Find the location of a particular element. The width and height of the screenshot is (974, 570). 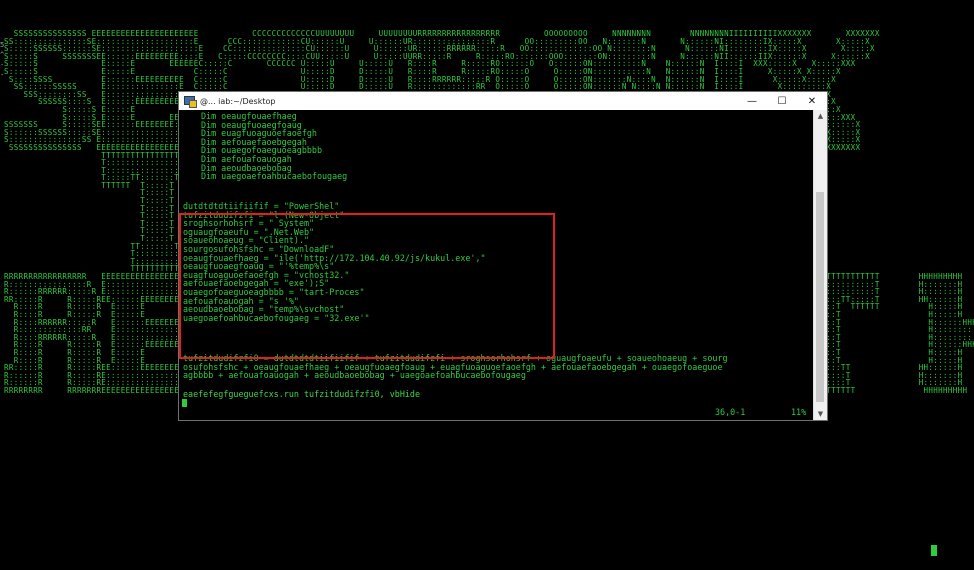

status-position: 36,0-1 is located at coordinates (730, 412).